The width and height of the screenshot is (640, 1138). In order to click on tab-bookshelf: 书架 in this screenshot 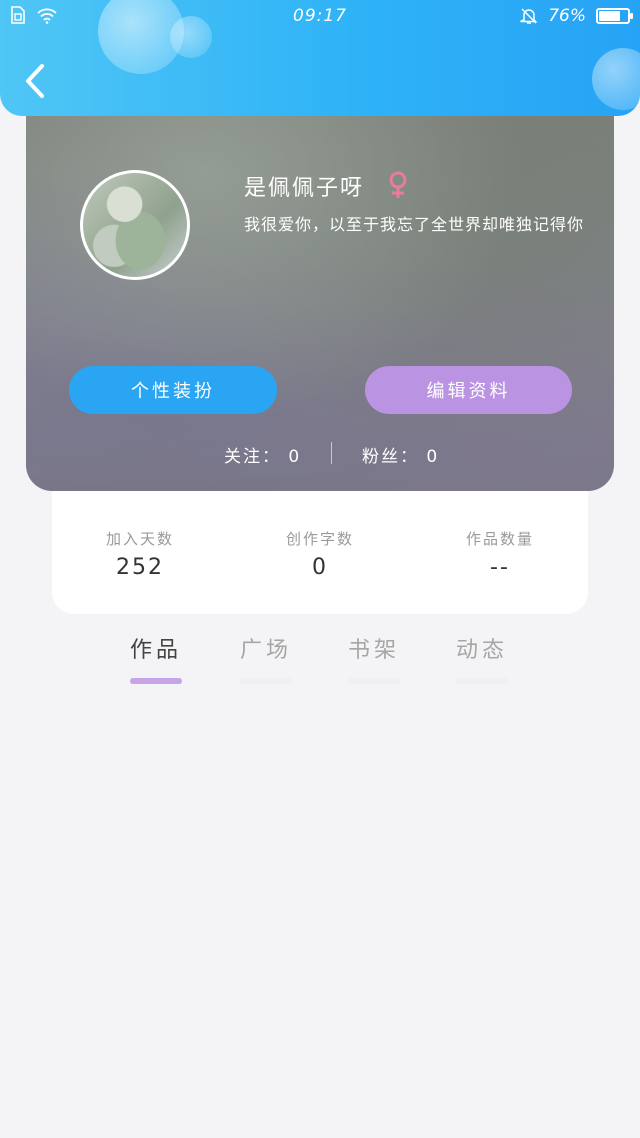, I will do `click(374, 658)`.